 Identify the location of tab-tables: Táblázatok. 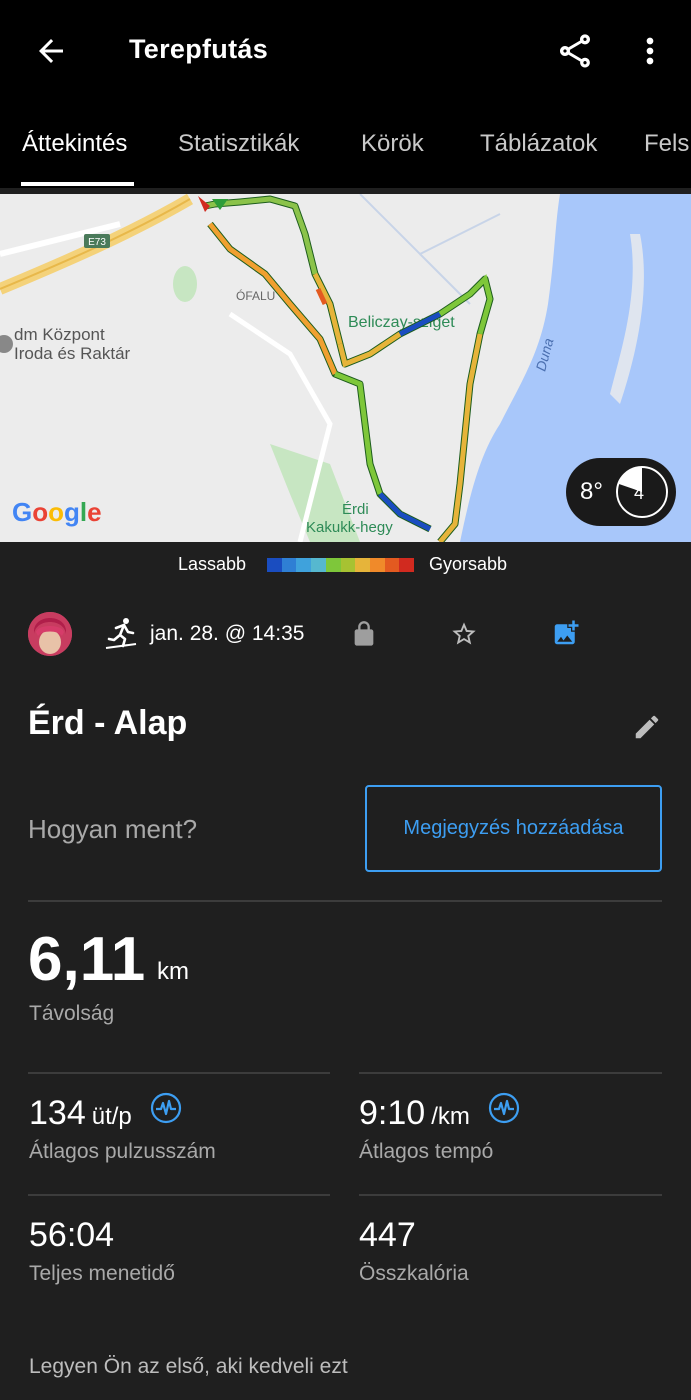
(538, 144).